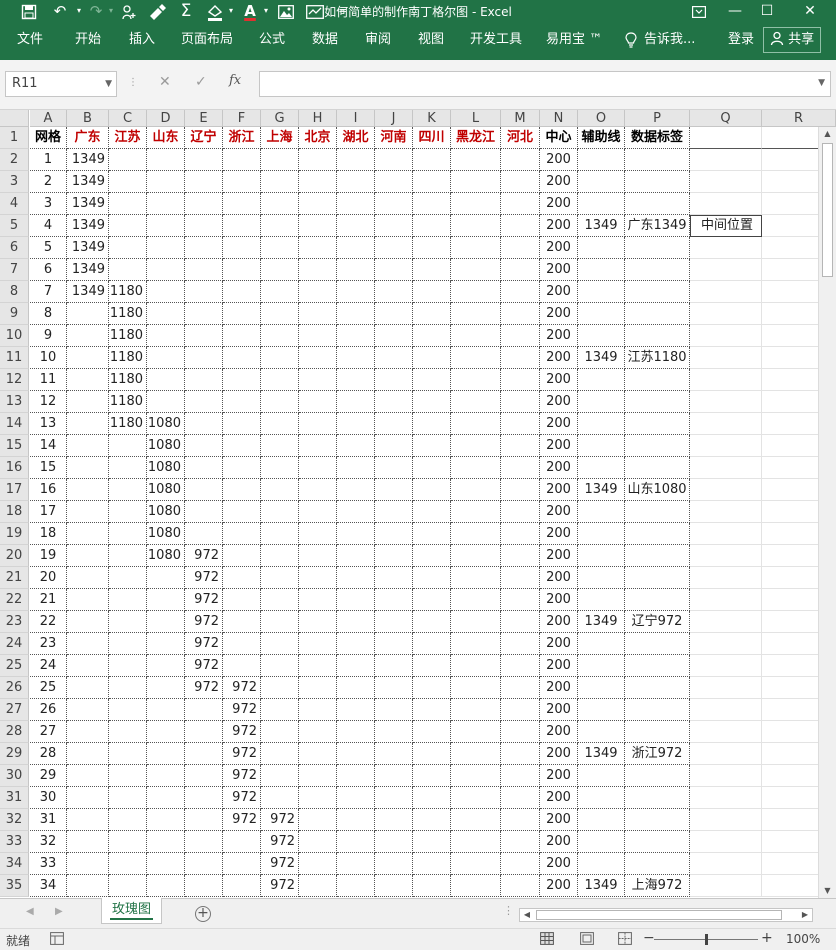  Describe the element at coordinates (394, 336) in the screenshot. I see `cell-j10` at that location.